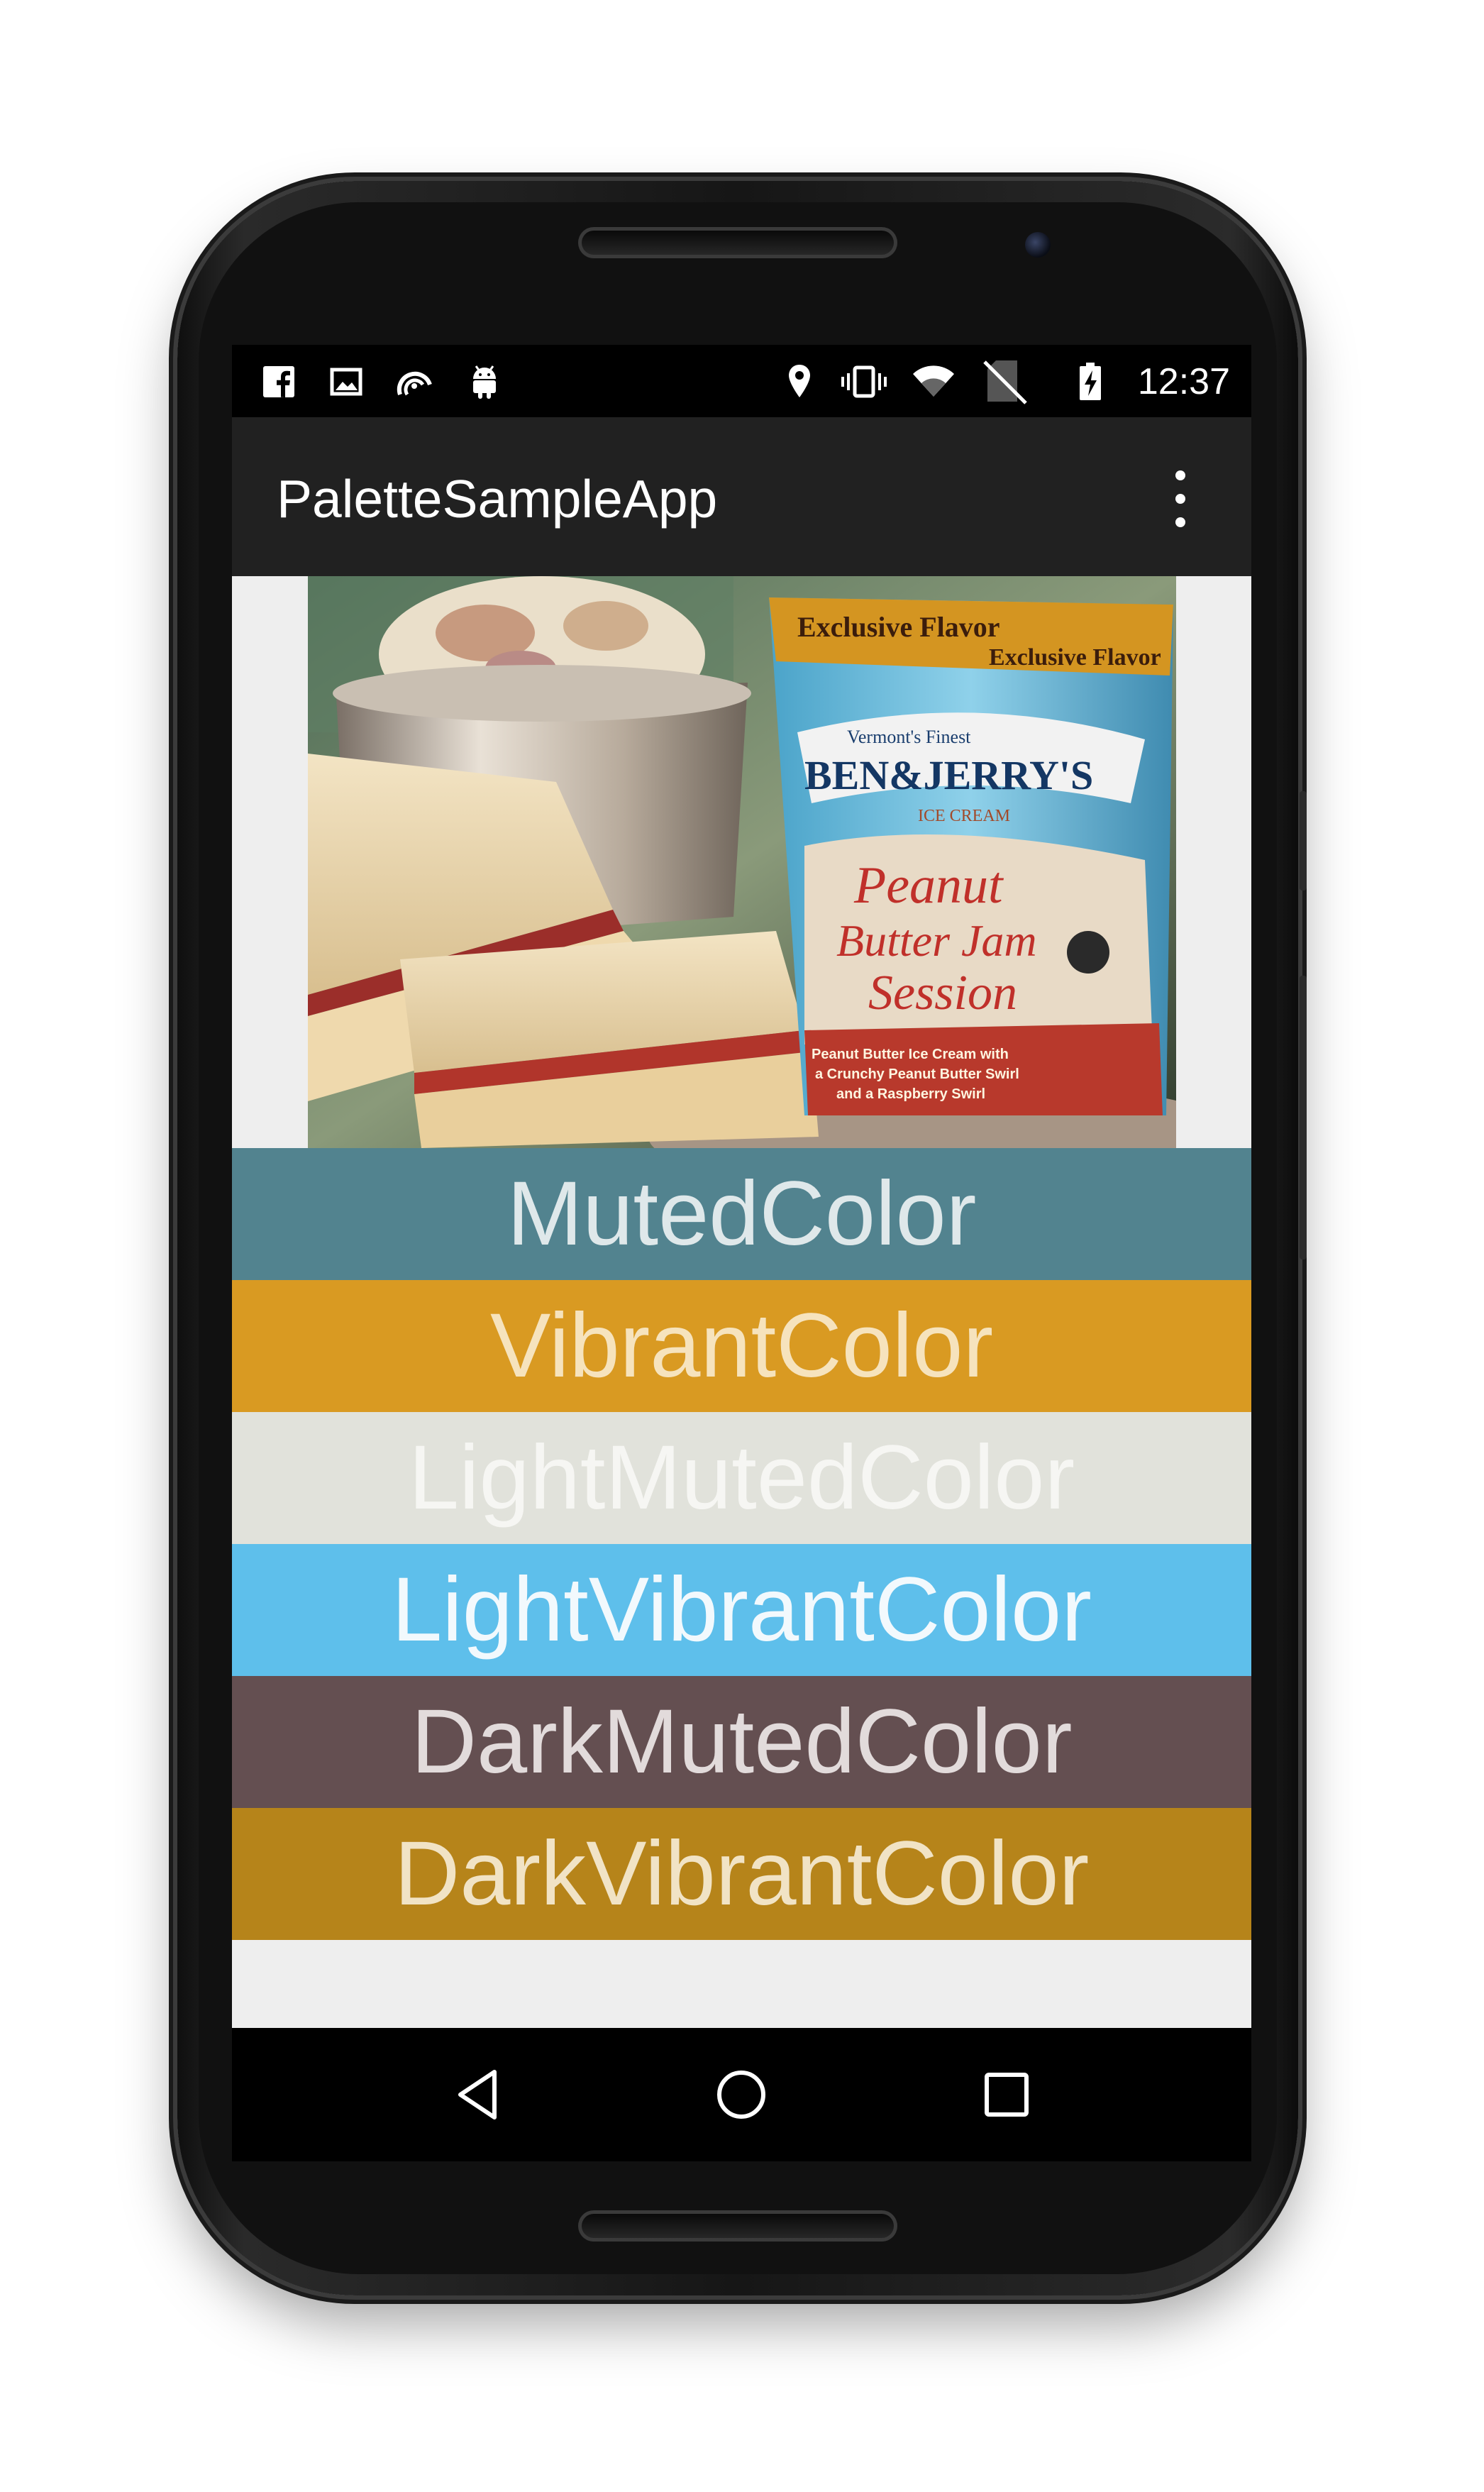  I want to click on power-button, so click(1303, 841).